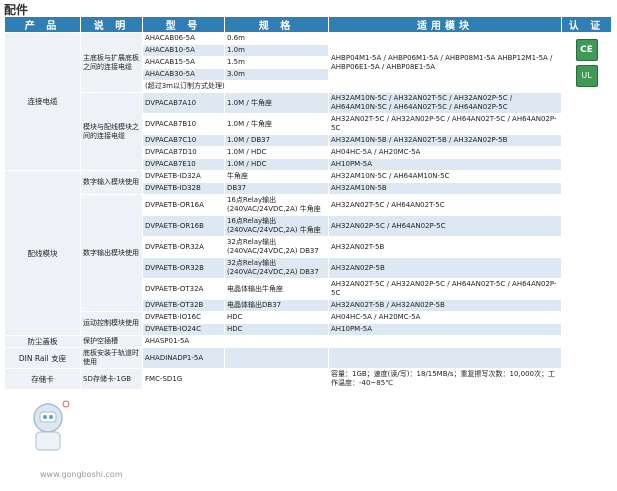 This screenshot has height=491, width=617. I want to click on spec-cell: 1.0M / DB37, so click(276, 140).